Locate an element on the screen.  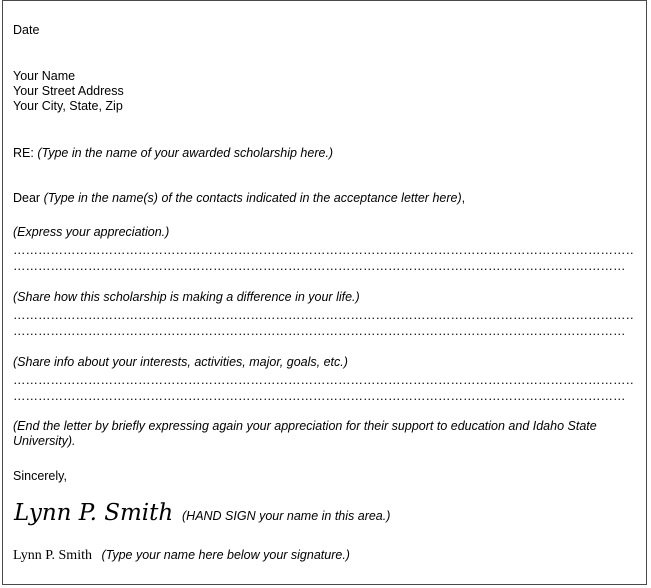
sender-name: Your Name is located at coordinates (44, 76).